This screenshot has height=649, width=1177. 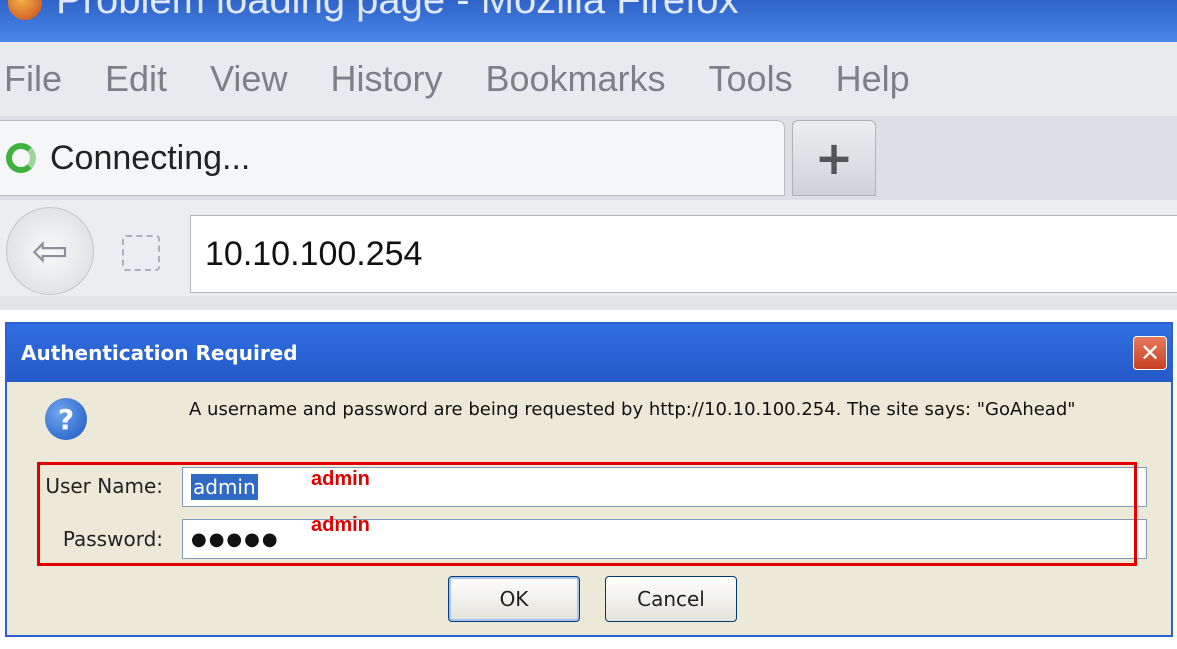 What do you see at coordinates (575, 79) in the screenshot?
I see `menu-bookmarks: Bookmarks` at bounding box center [575, 79].